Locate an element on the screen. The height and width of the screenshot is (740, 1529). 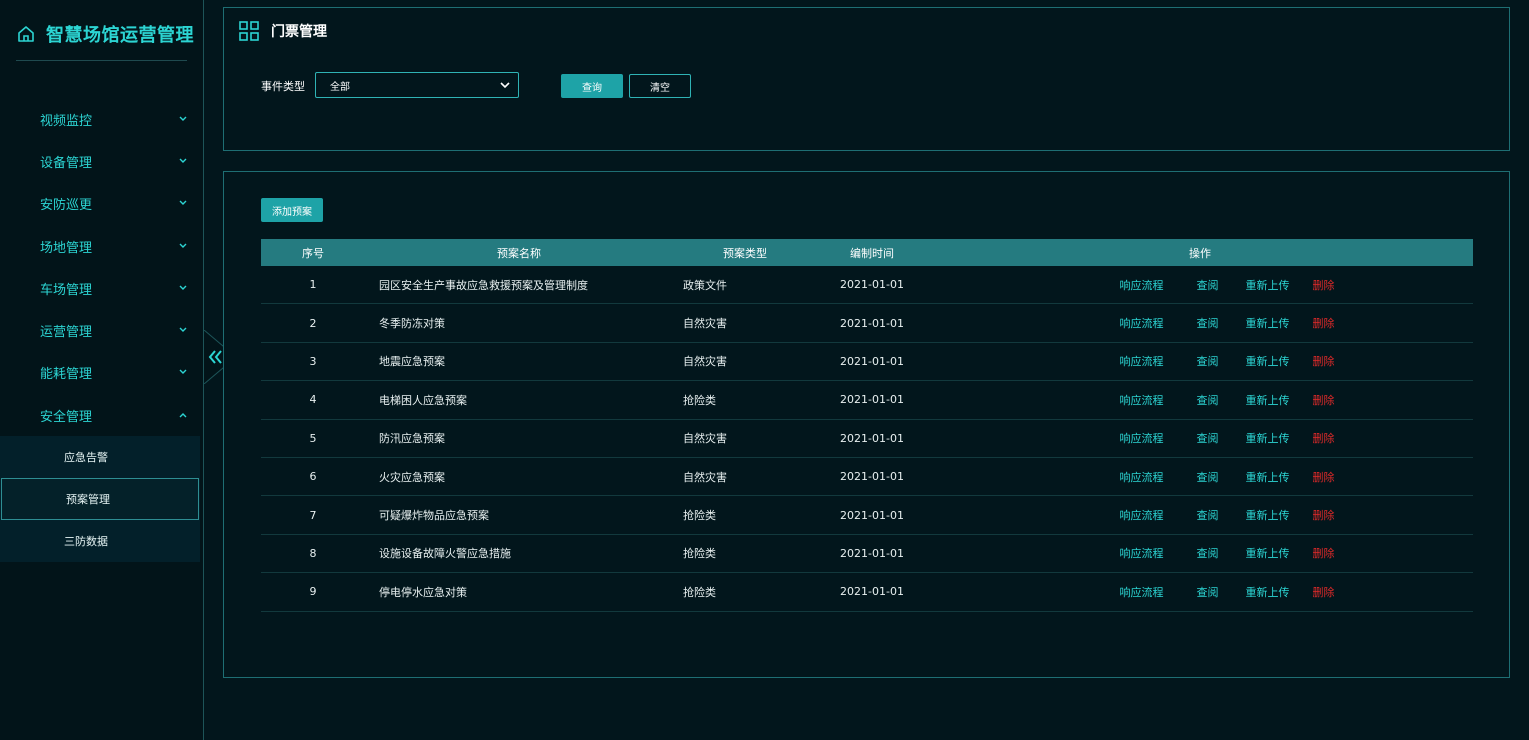
sidebar-item: 安全管理 is located at coordinates (101, 415).